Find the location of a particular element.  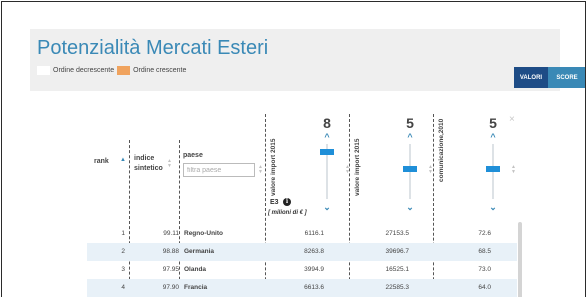

page-title: Potenzialità Mercati Esteri is located at coordinates (153, 48).